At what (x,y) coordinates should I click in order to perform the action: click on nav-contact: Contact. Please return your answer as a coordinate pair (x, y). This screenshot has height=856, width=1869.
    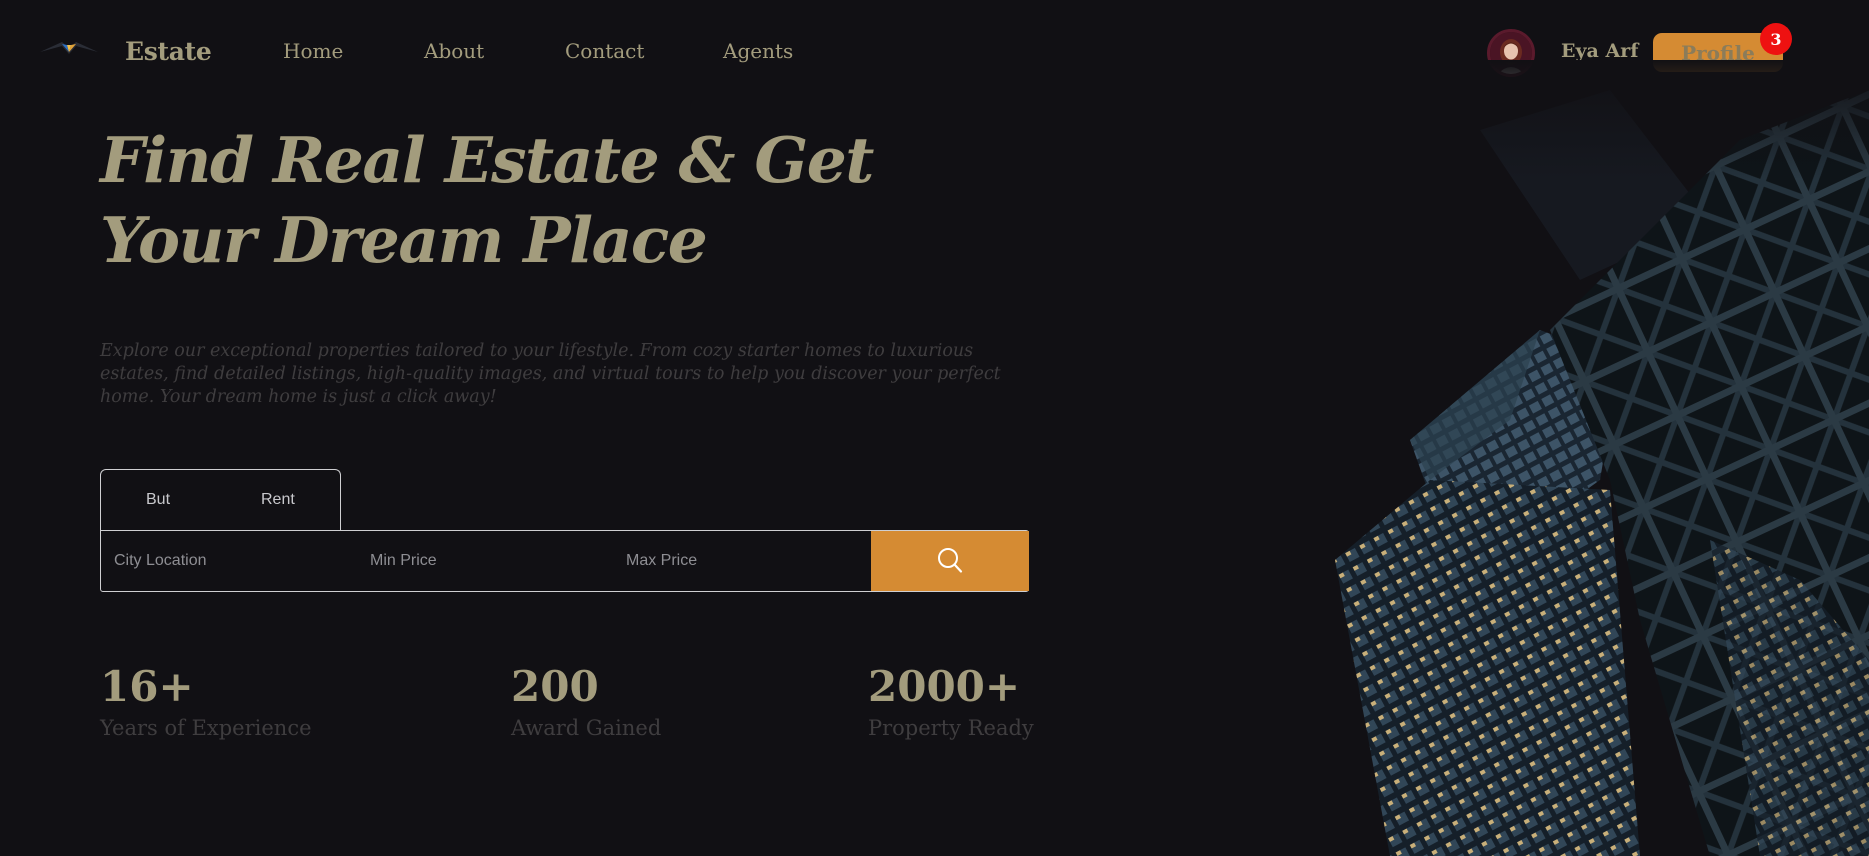
    Looking at the image, I should click on (604, 51).